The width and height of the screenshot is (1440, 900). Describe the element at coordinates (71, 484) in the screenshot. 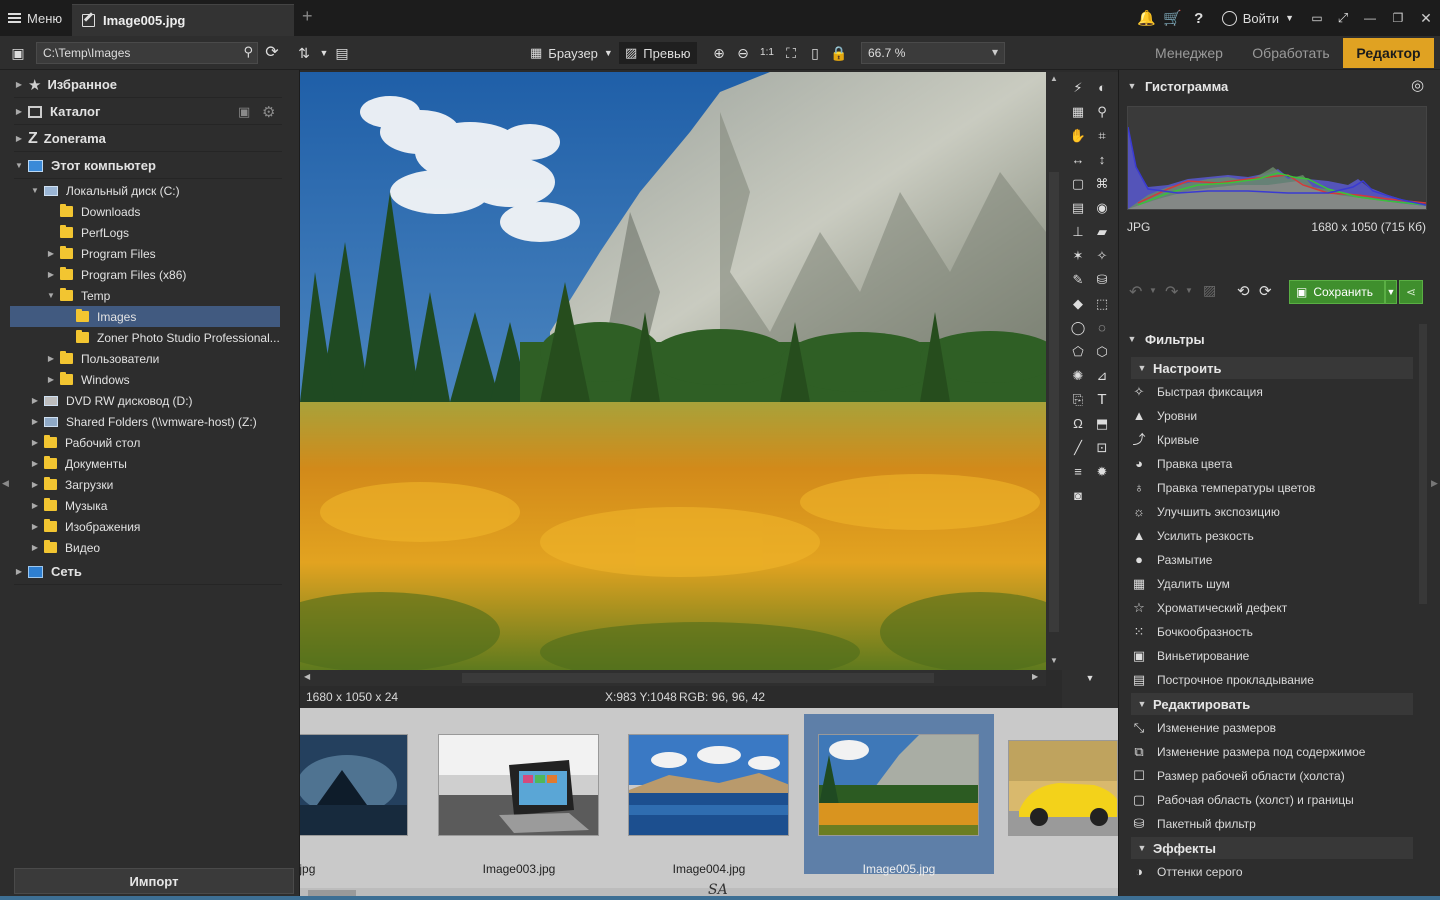

I see `tree-downloads: ▶ Загрузки` at that location.